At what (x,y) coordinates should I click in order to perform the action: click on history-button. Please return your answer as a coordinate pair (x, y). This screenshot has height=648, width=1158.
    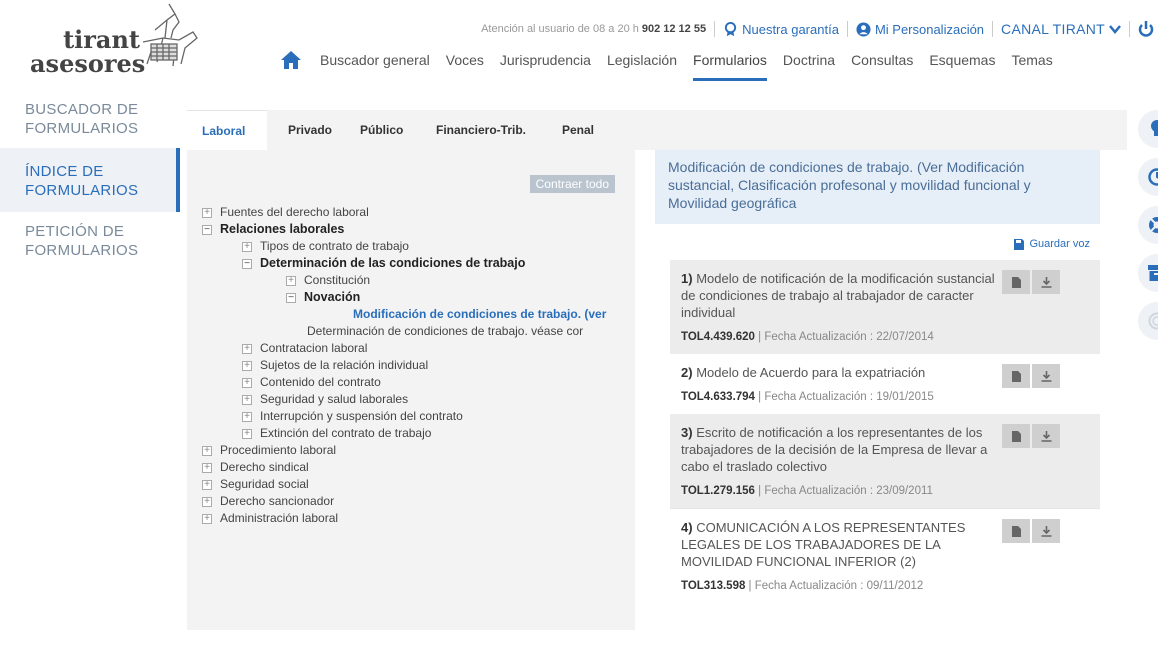
    Looking at the image, I should click on (1148, 177).